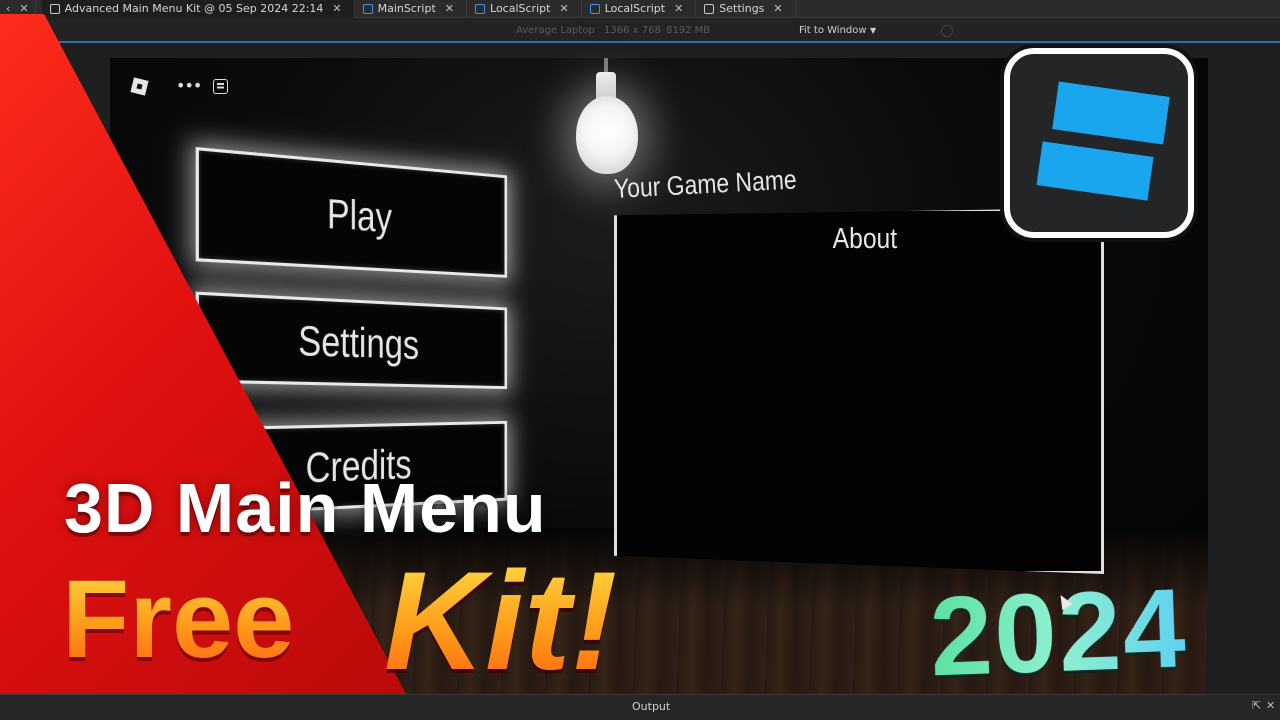 The image size is (1280, 720). I want to click on more-options-icon: •••, so click(189, 85).